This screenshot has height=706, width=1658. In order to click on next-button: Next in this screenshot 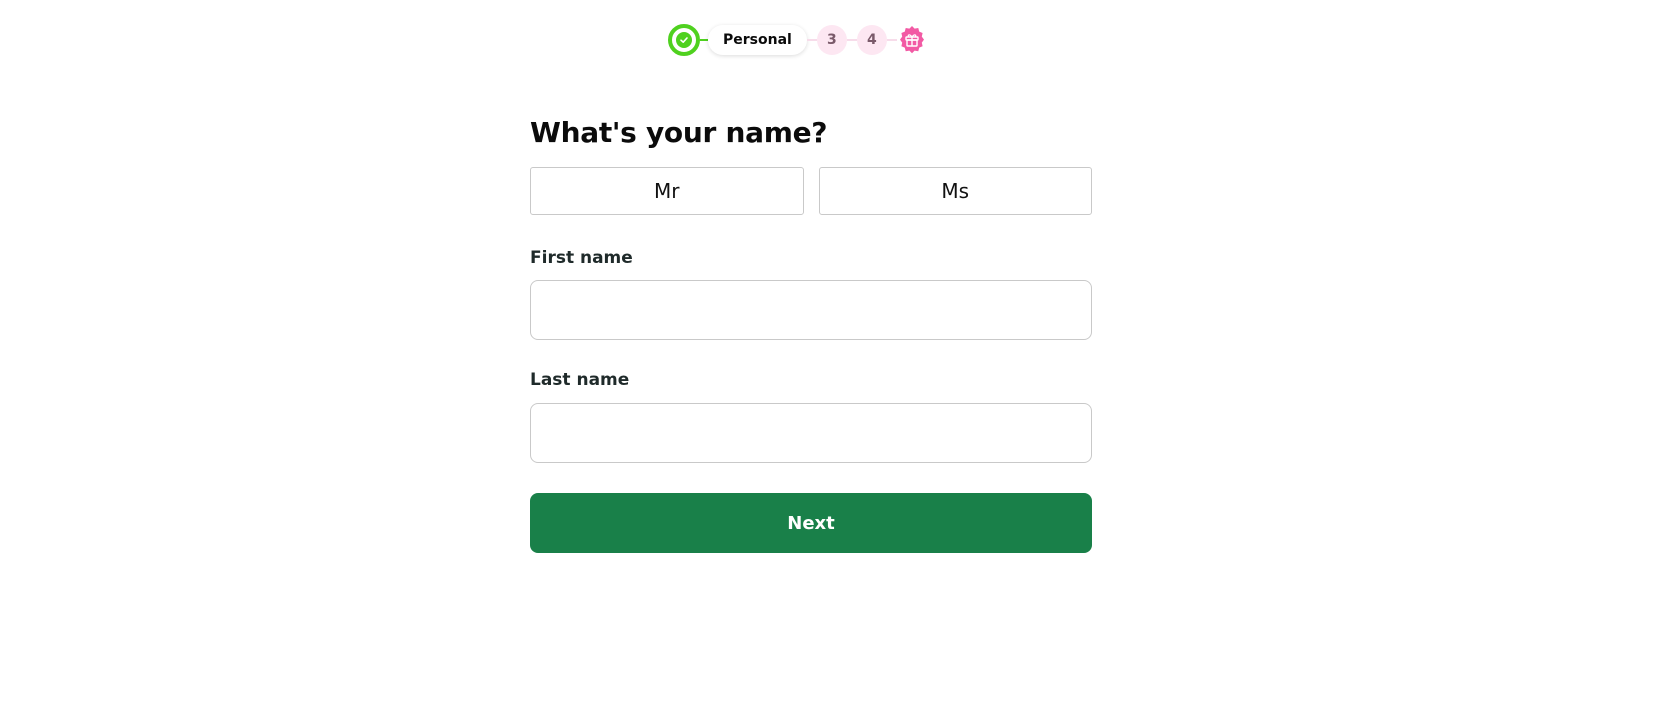, I will do `click(811, 523)`.